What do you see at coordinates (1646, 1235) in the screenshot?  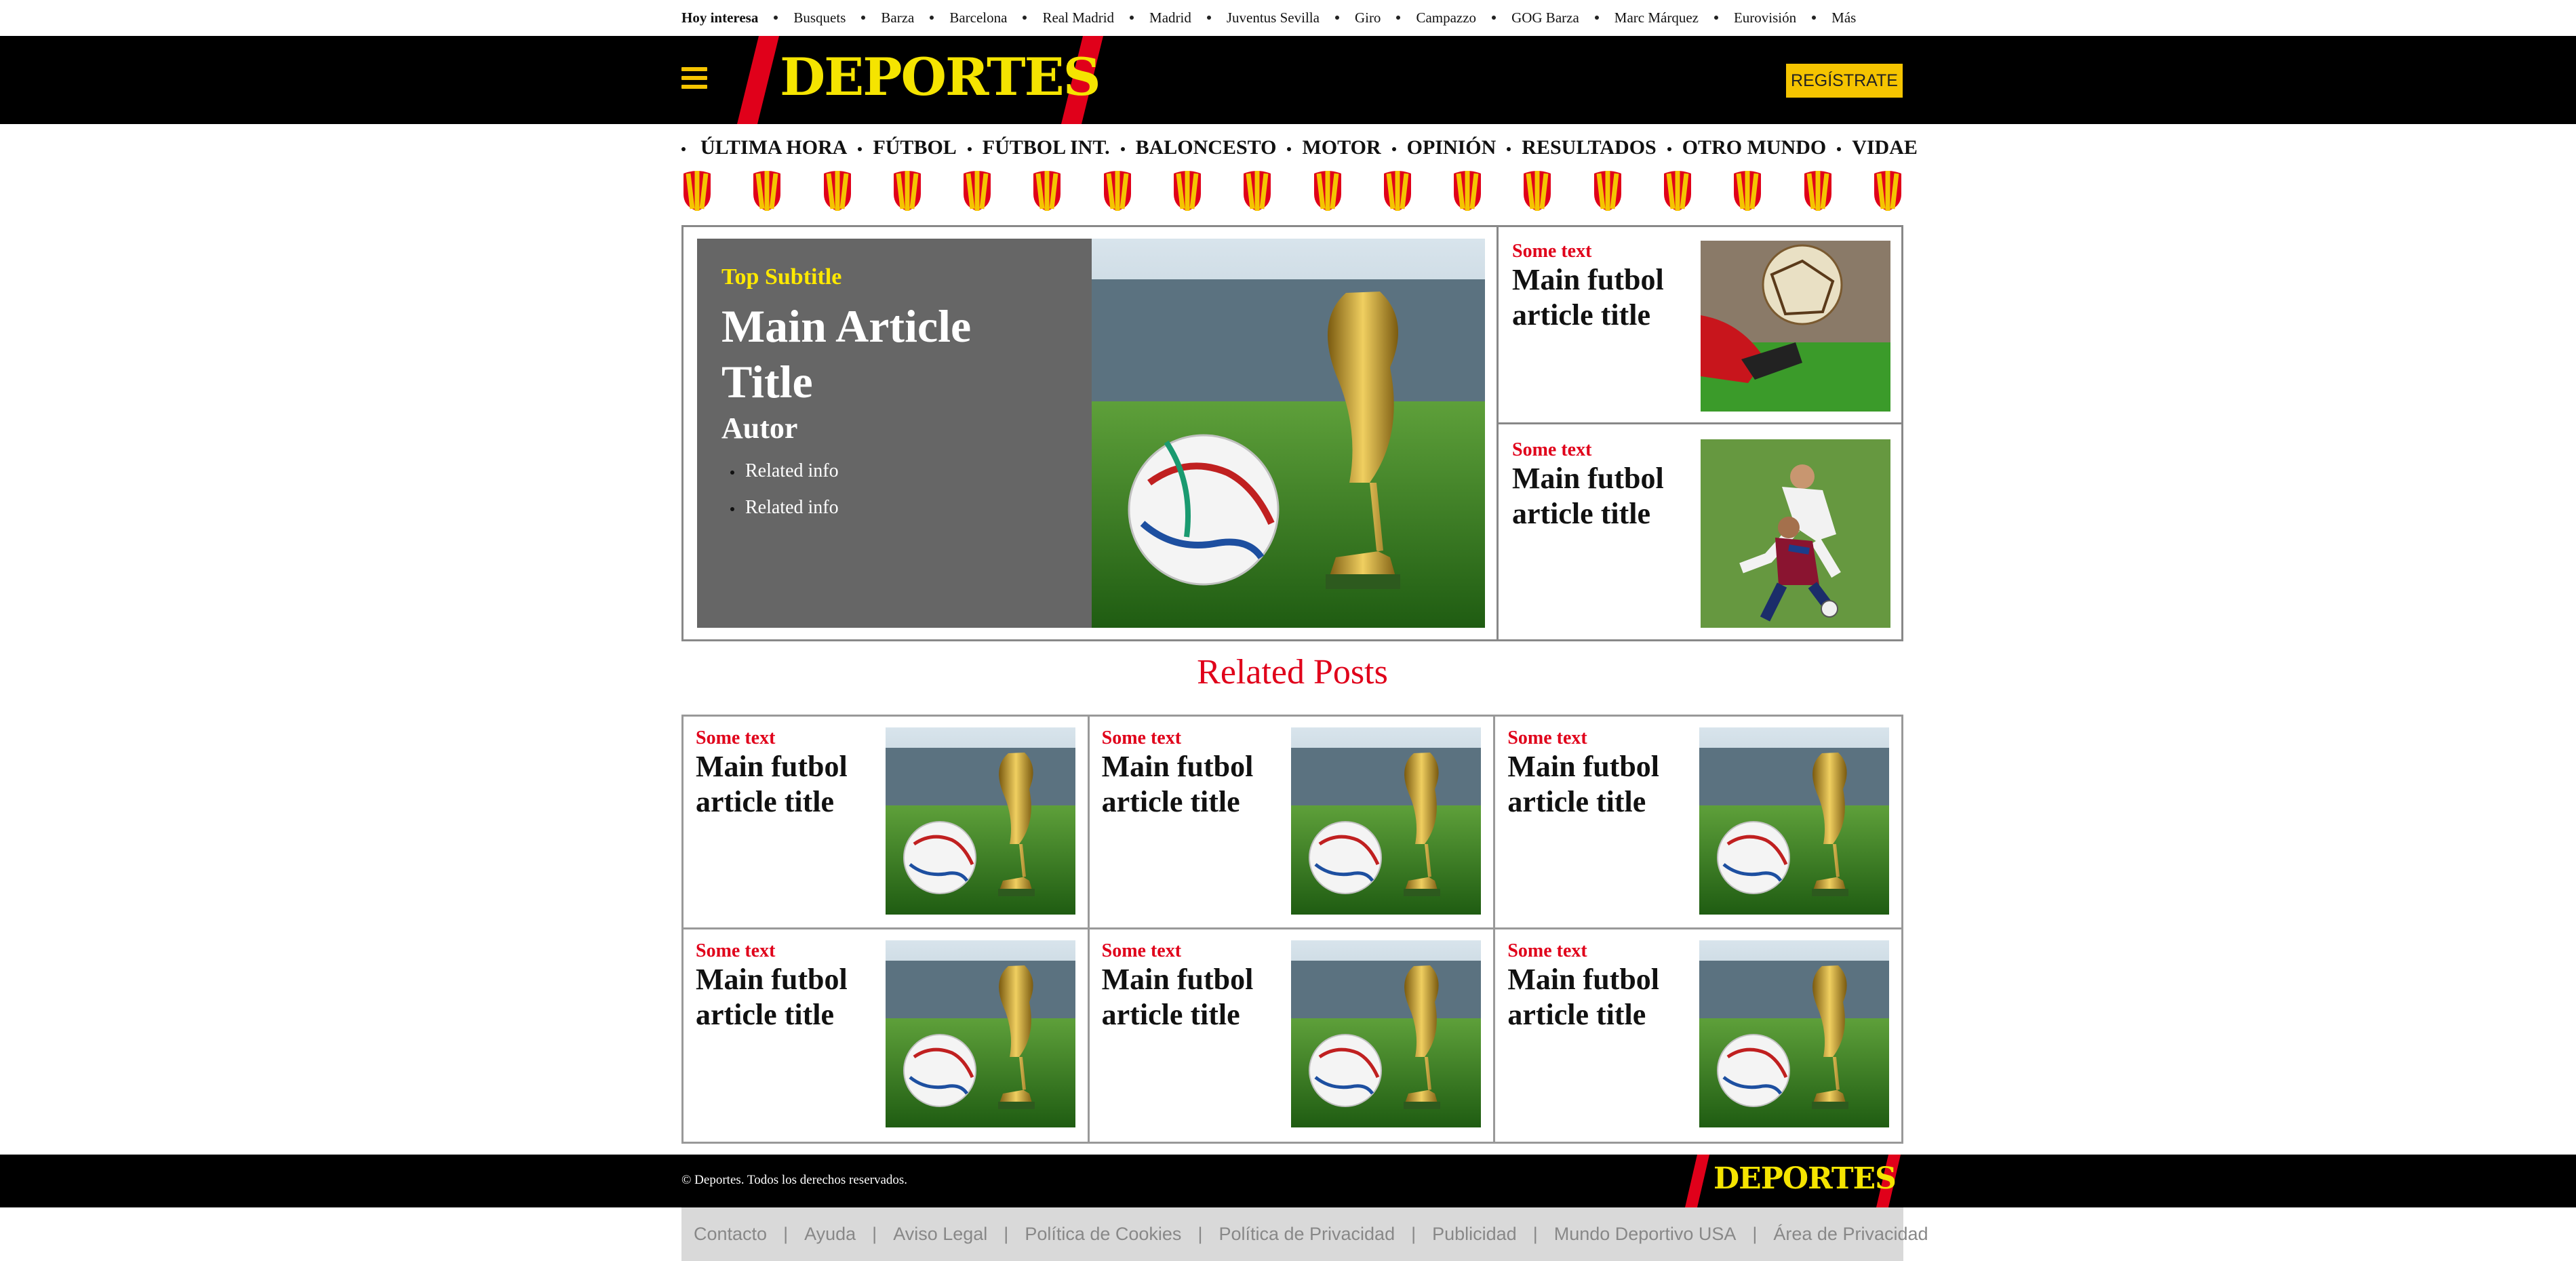 I see `footer-link: Mundo Deportivo USA` at bounding box center [1646, 1235].